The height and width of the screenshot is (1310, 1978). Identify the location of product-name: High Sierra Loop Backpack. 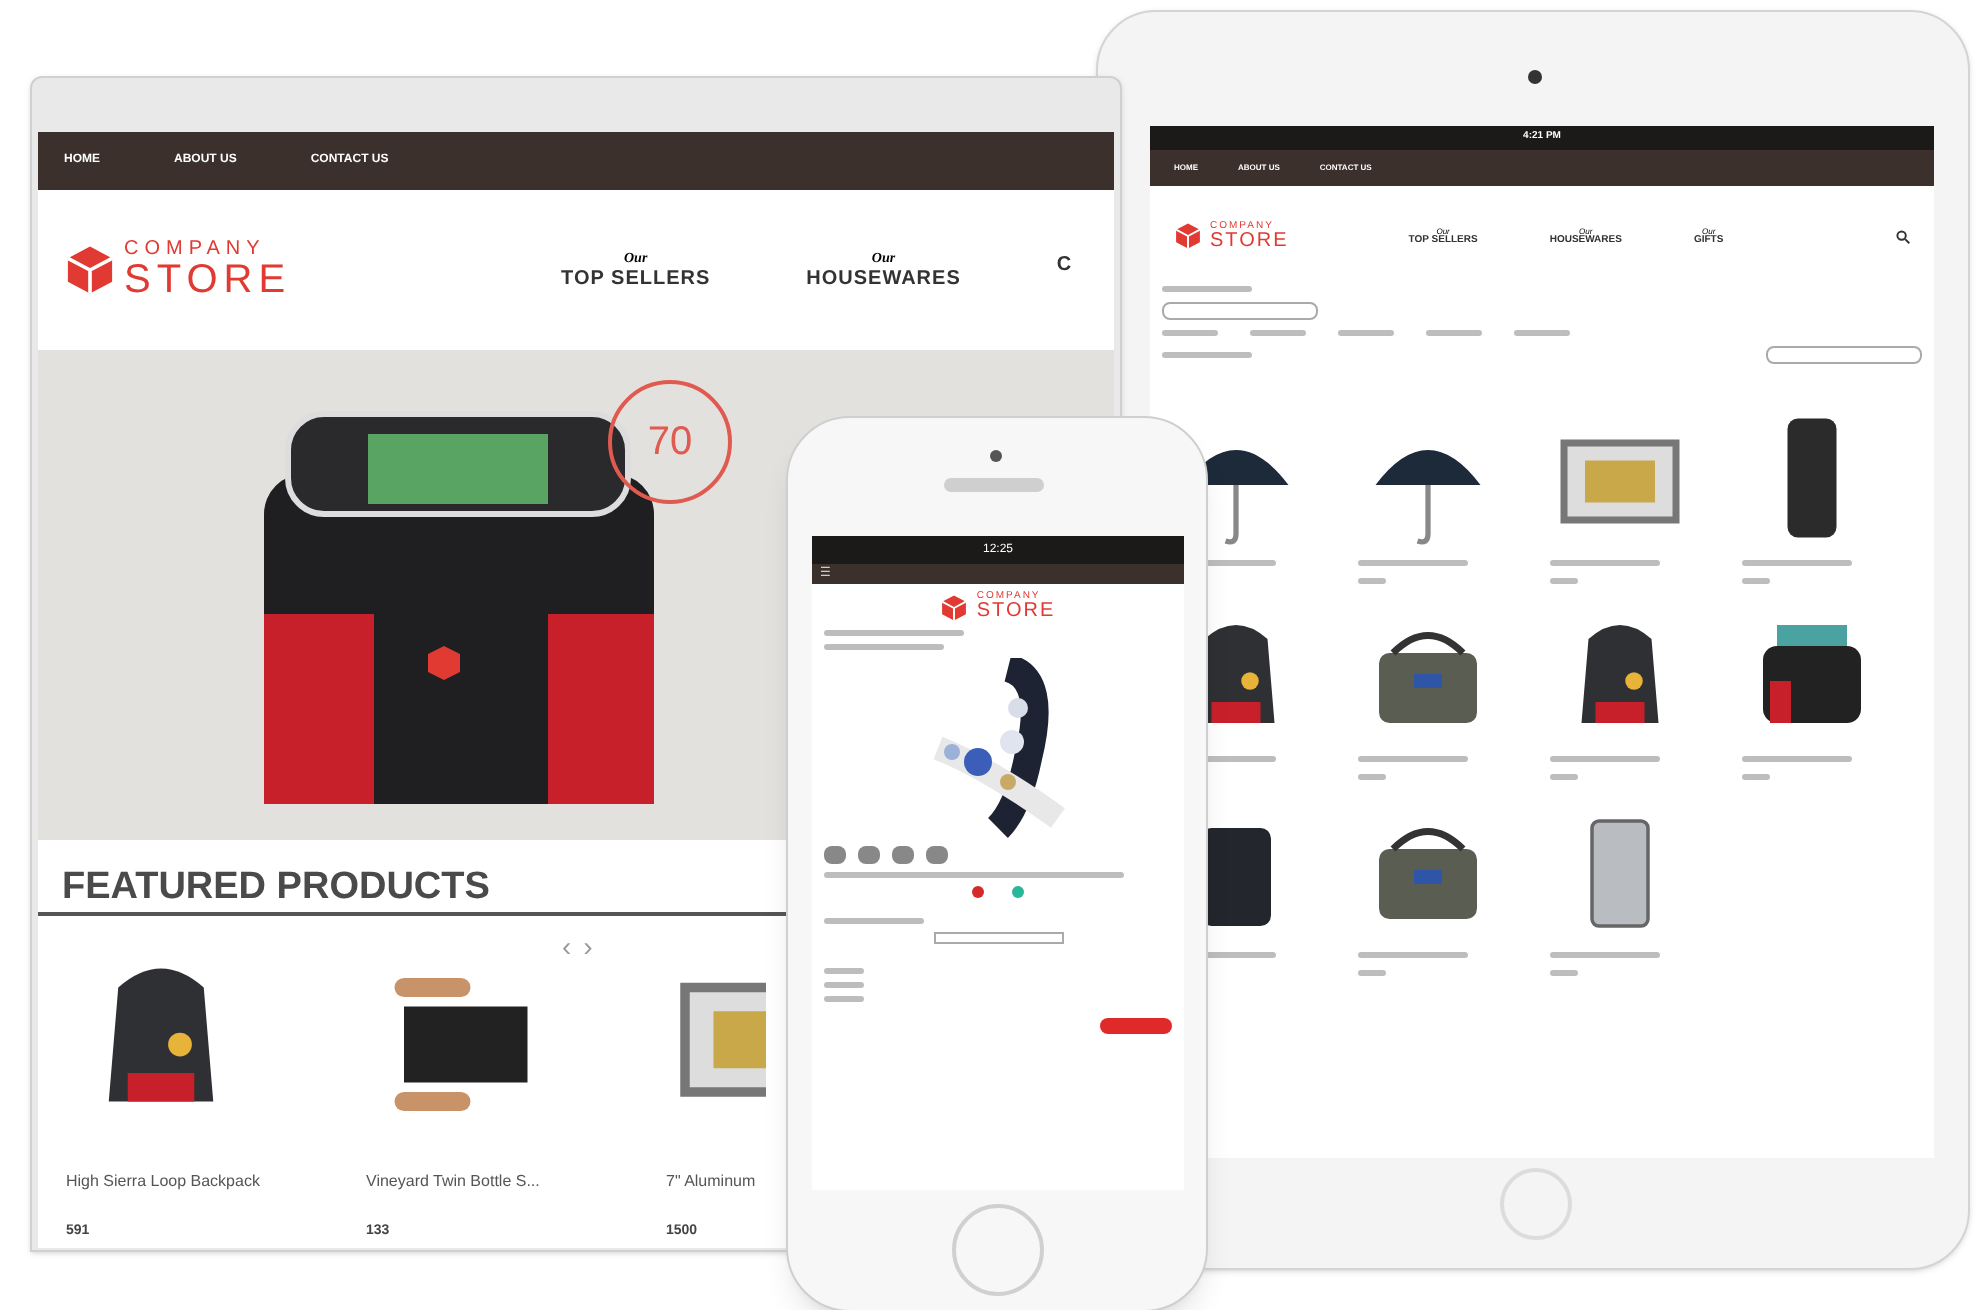
(163, 1182).